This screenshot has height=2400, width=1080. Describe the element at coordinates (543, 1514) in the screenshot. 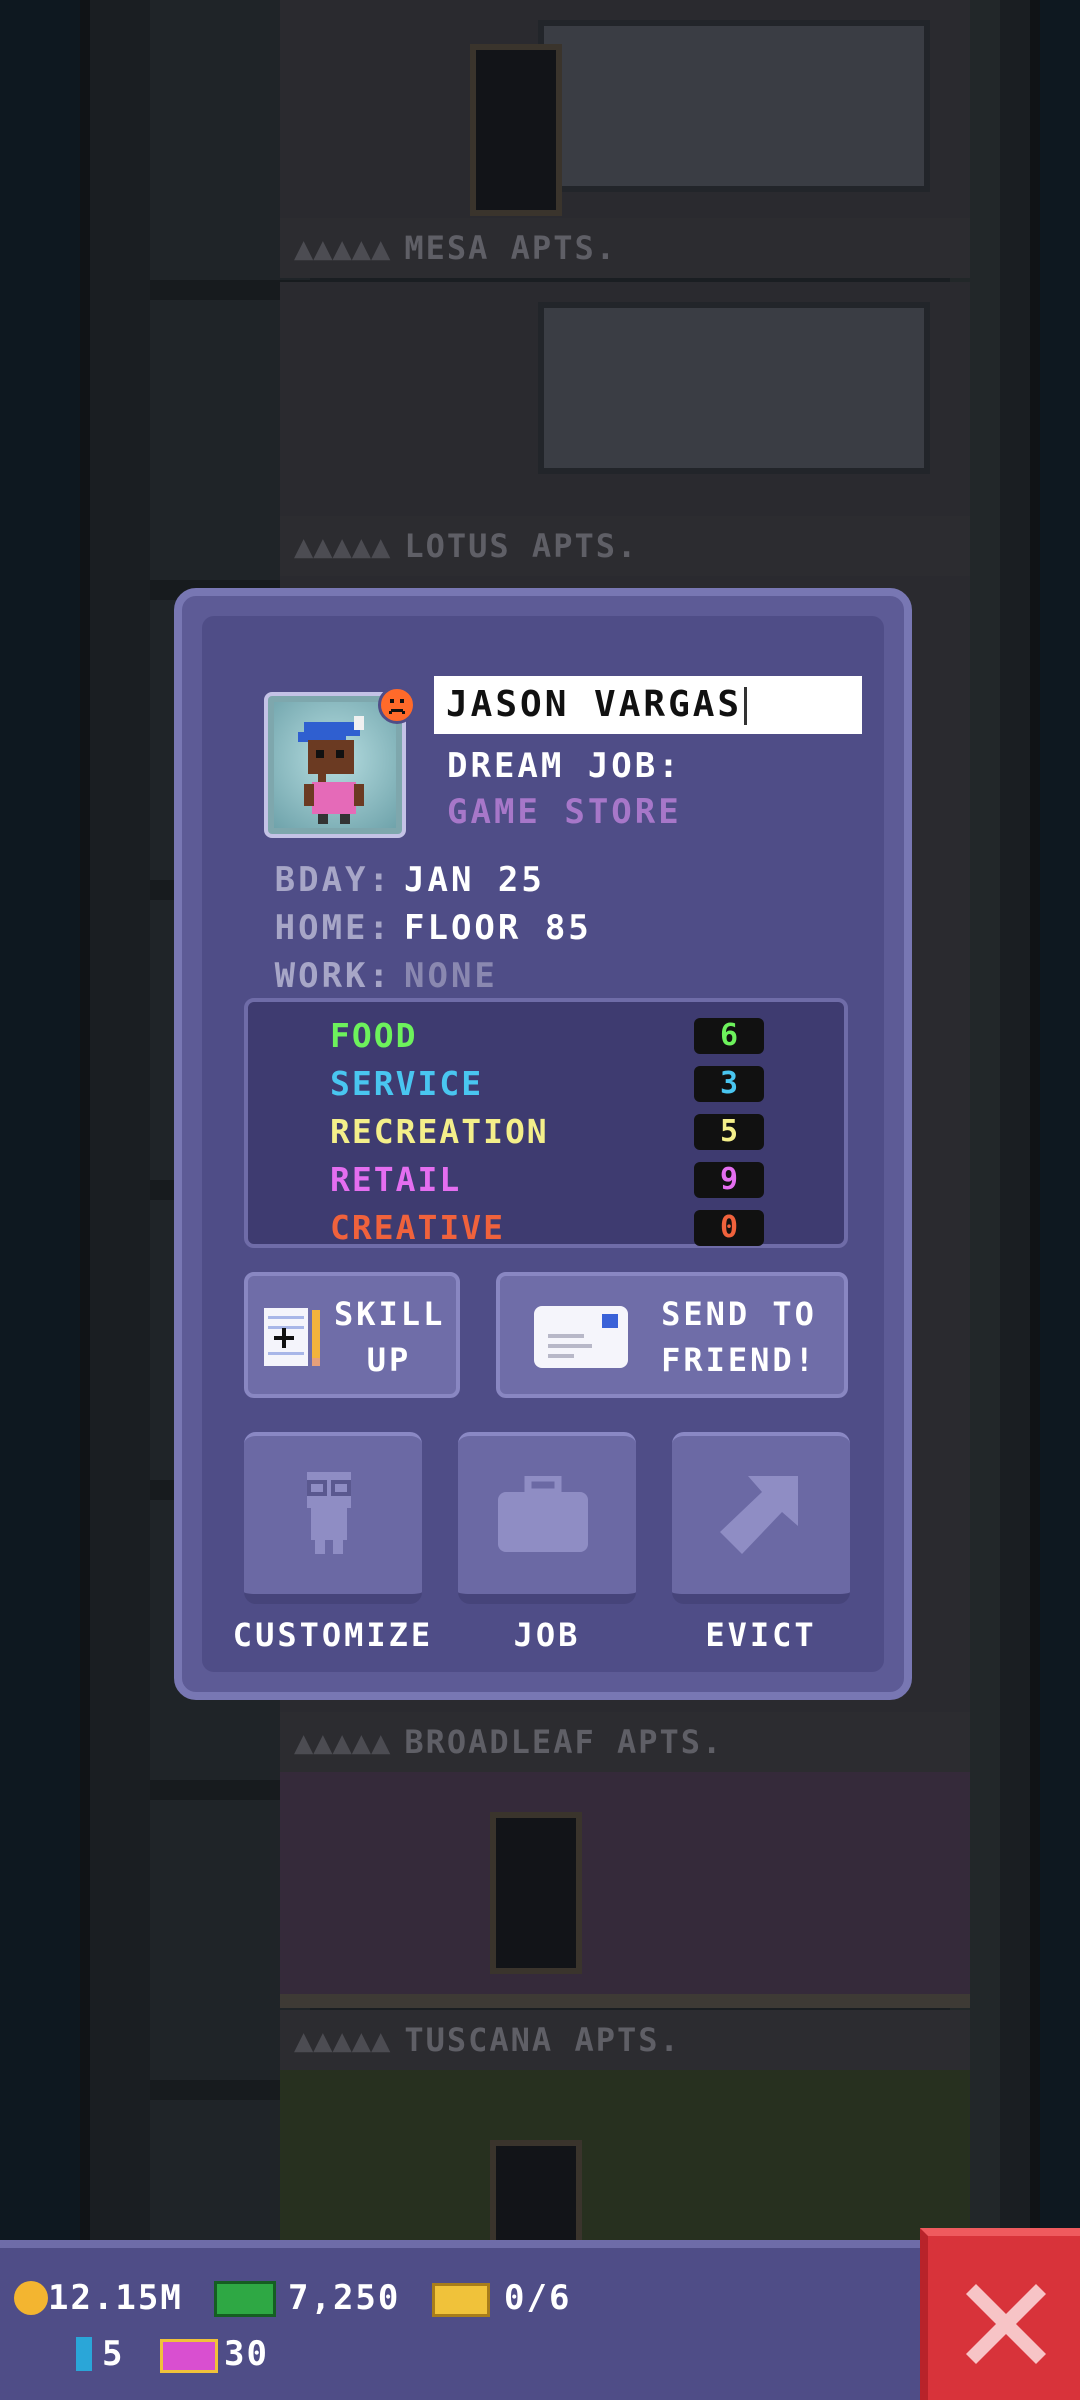

I see `briefcase-icon` at that location.